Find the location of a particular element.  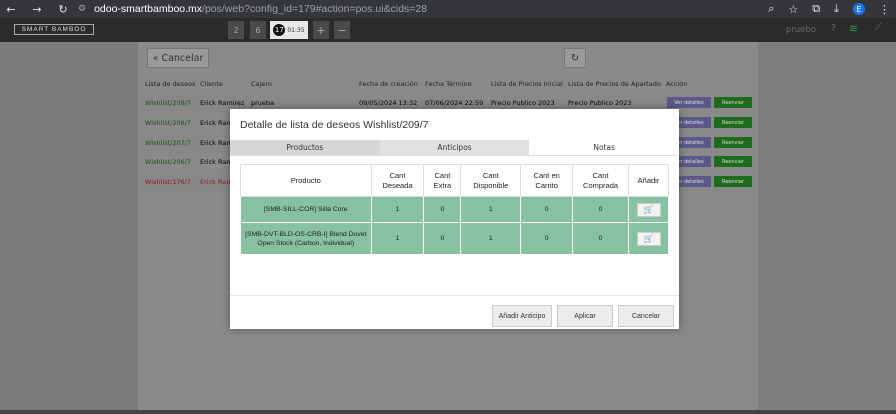

left-margin is located at coordinates (69, 228).